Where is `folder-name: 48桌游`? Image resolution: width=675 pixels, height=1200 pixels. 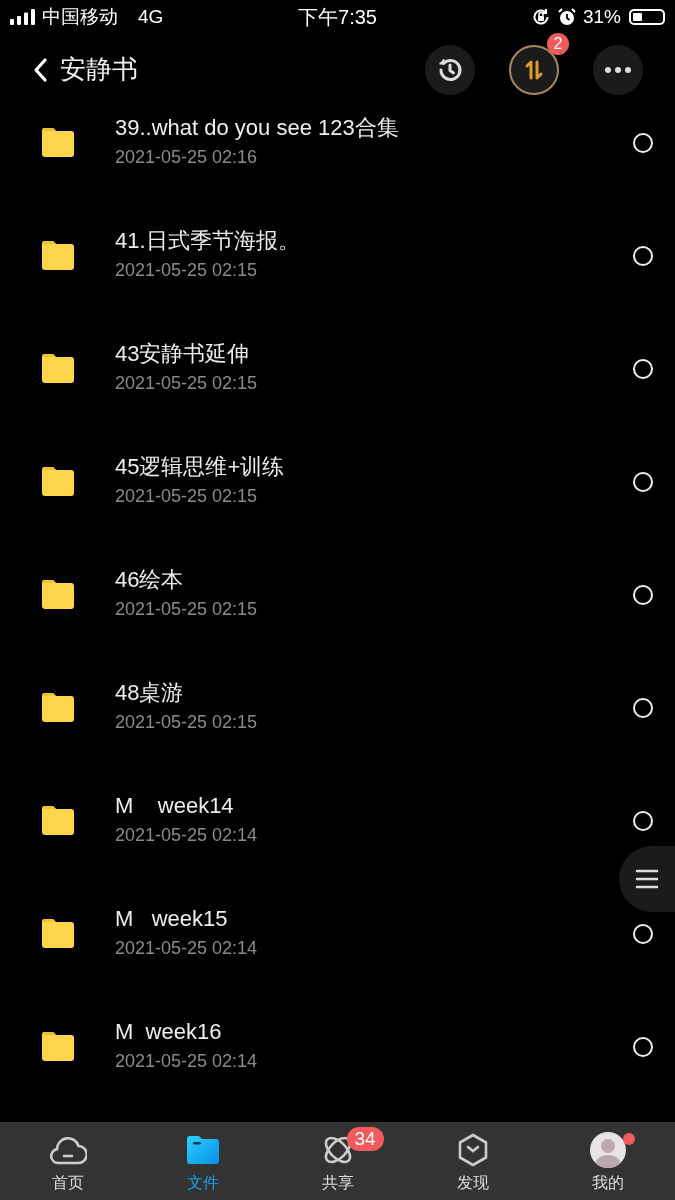 folder-name: 48桌游 is located at coordinates (374, 693).